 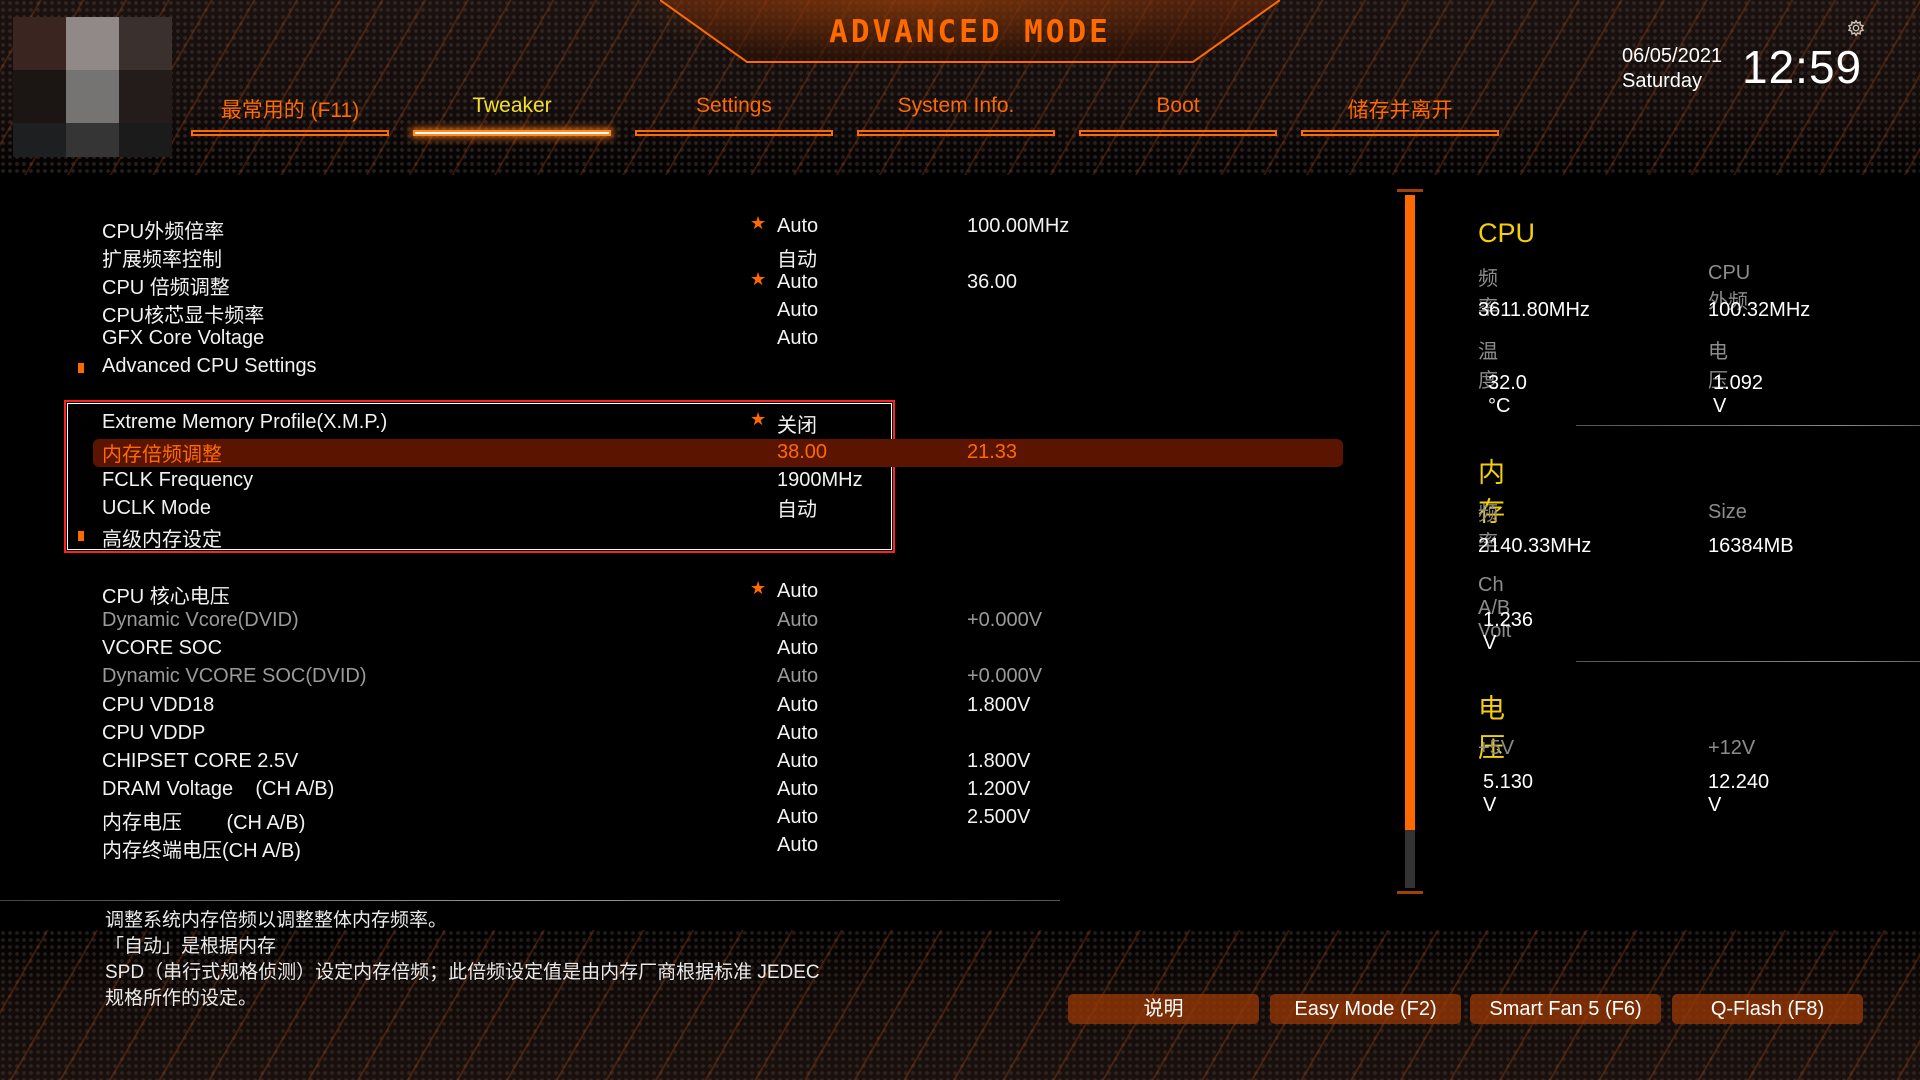 I want to click on setting-row: DRAM Voltage (CH A/B) Auto 1.200V, so click(x=718, y=790).